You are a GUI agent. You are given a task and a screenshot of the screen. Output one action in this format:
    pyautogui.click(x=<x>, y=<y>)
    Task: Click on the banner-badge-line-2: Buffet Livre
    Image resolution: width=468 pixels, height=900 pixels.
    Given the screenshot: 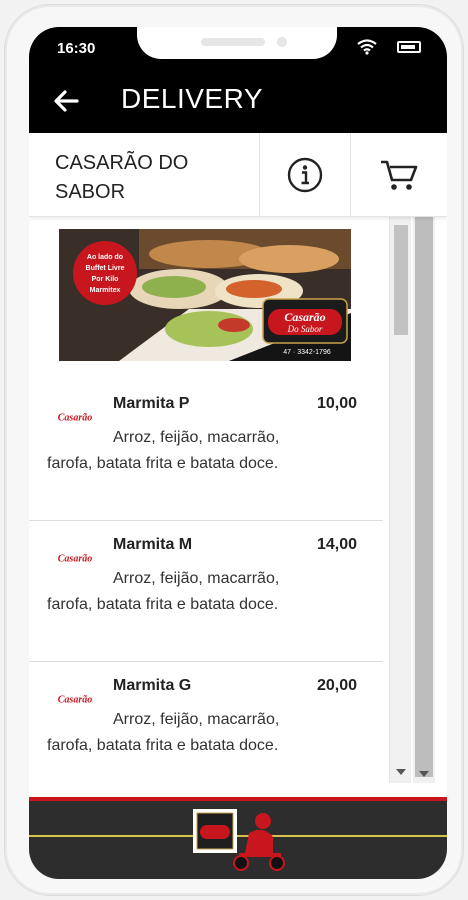 What is the action you would take?
    pyautogui.click(x=105, y=268)
    